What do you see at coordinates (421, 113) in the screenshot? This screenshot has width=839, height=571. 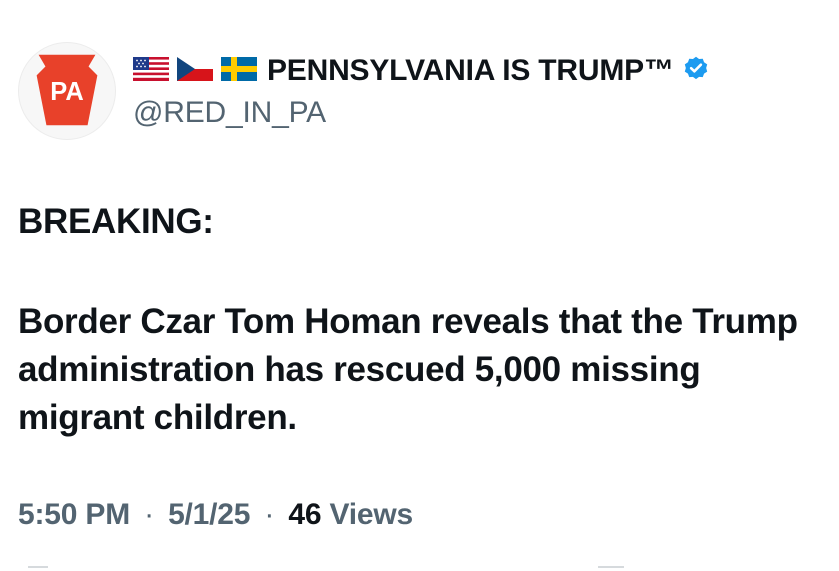 I see `account-handle: @RED_IN_PA` at bounding box center [421, 113].